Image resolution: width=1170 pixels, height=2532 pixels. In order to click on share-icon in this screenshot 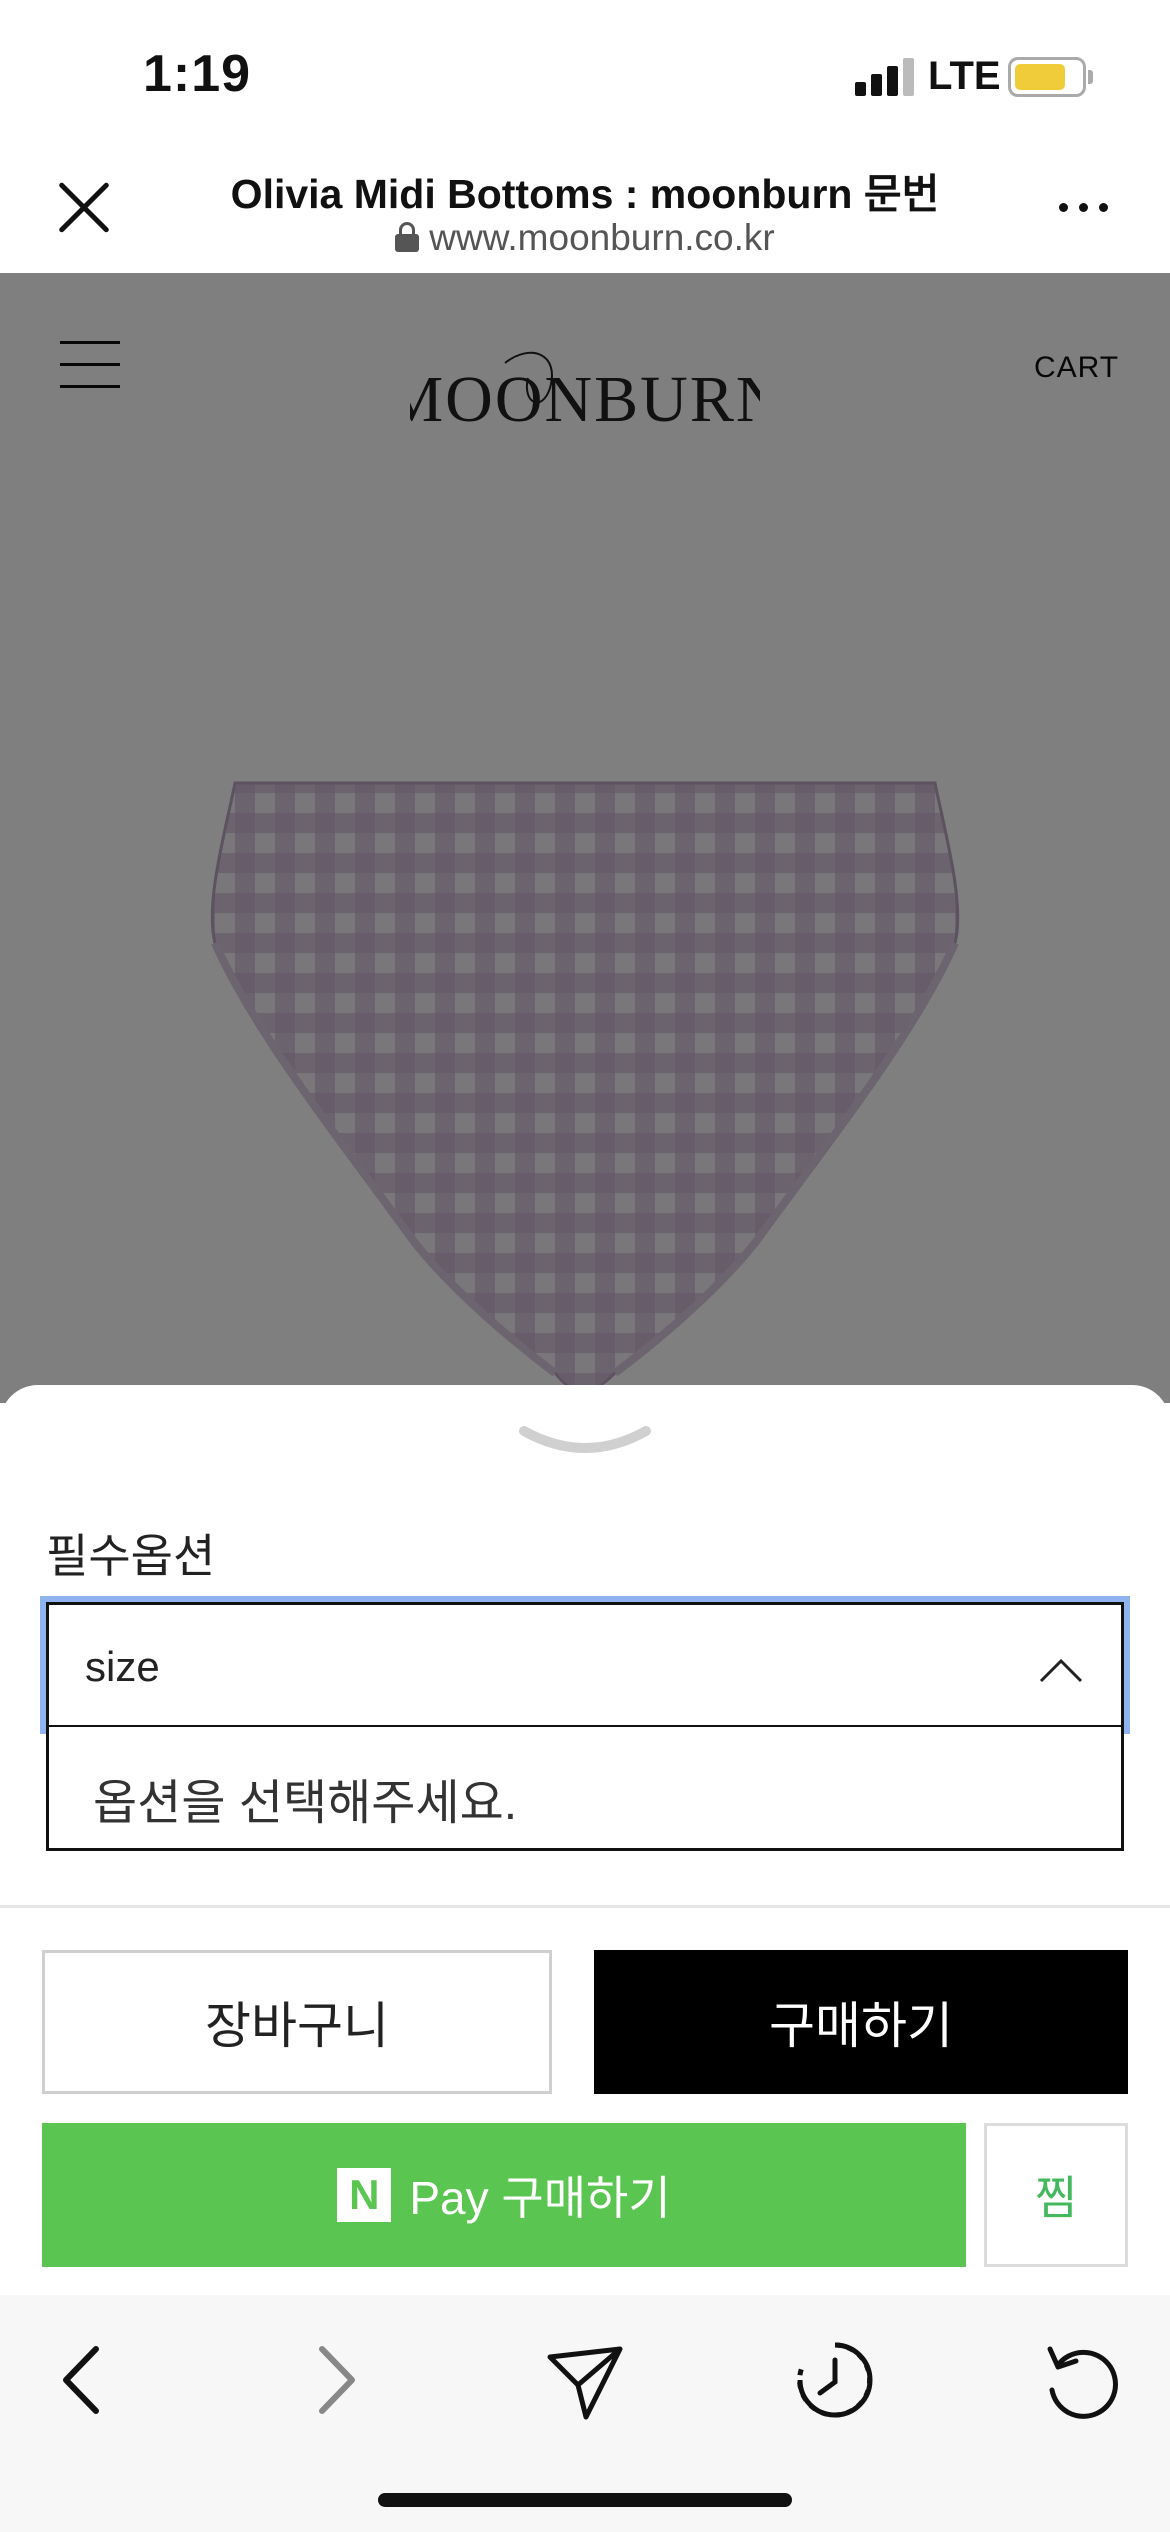, I will do `click(585, 2380)`.